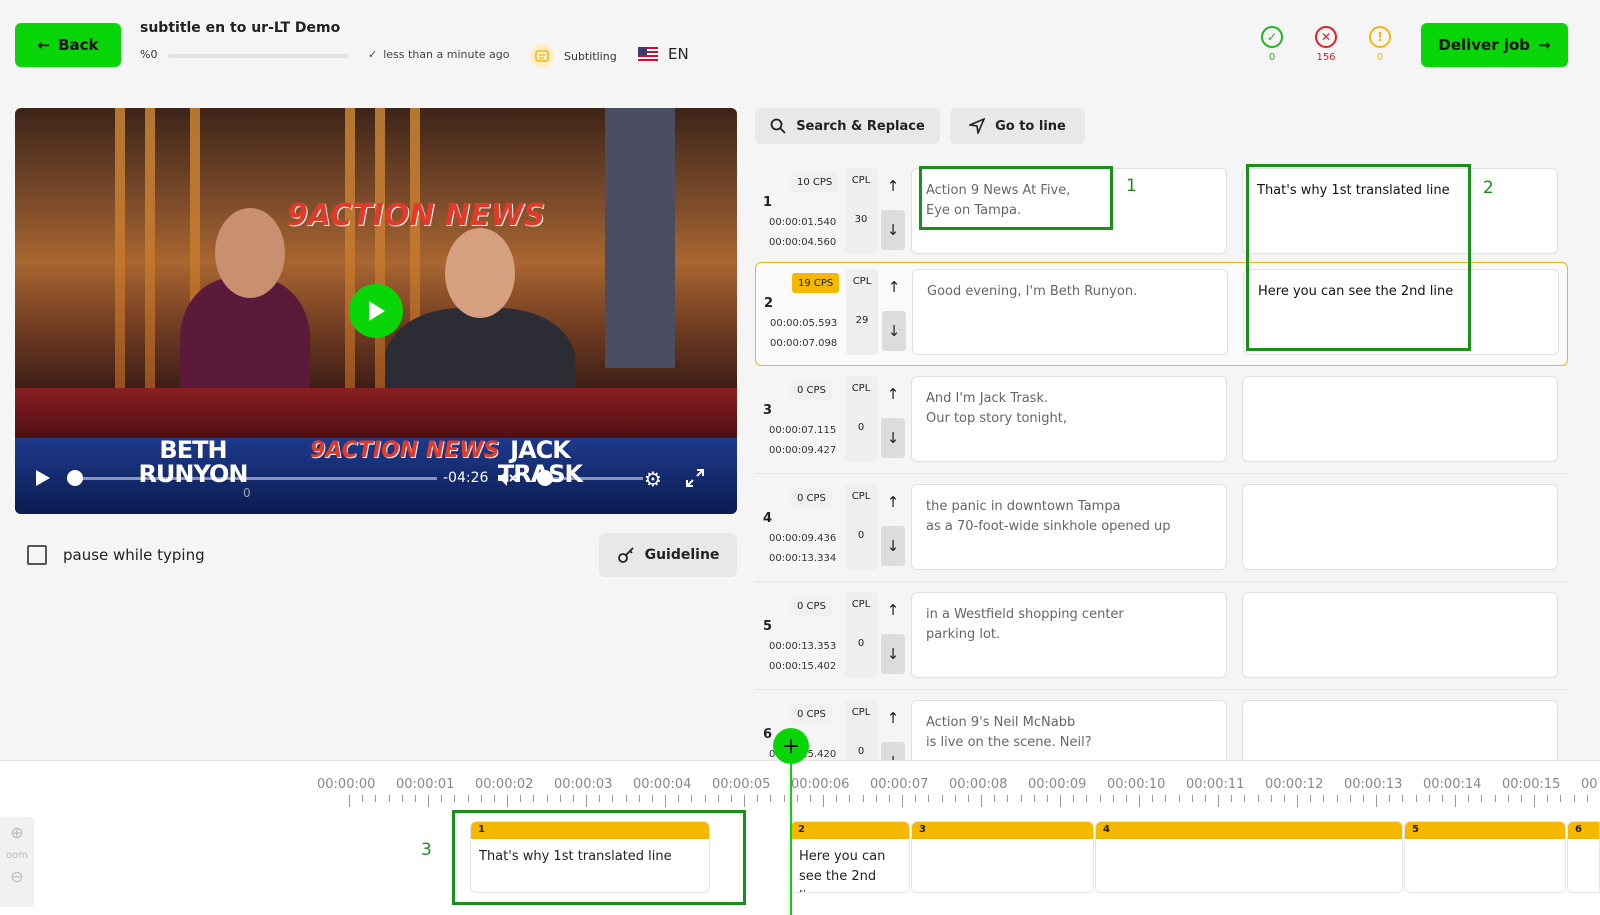  What do you see at coordinates (977, 126) in the screenshot?
I see `navigation-arrow-icon` at bounding box center [977, 126].